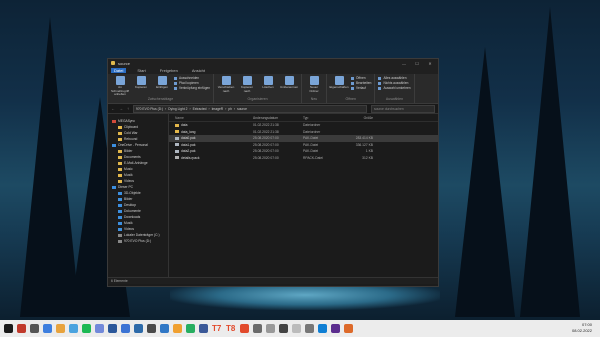 This screenshot has height=337, width=600. Describe the element at coordinates (8, 328) in the screenshot. I see `start-button` at that location.